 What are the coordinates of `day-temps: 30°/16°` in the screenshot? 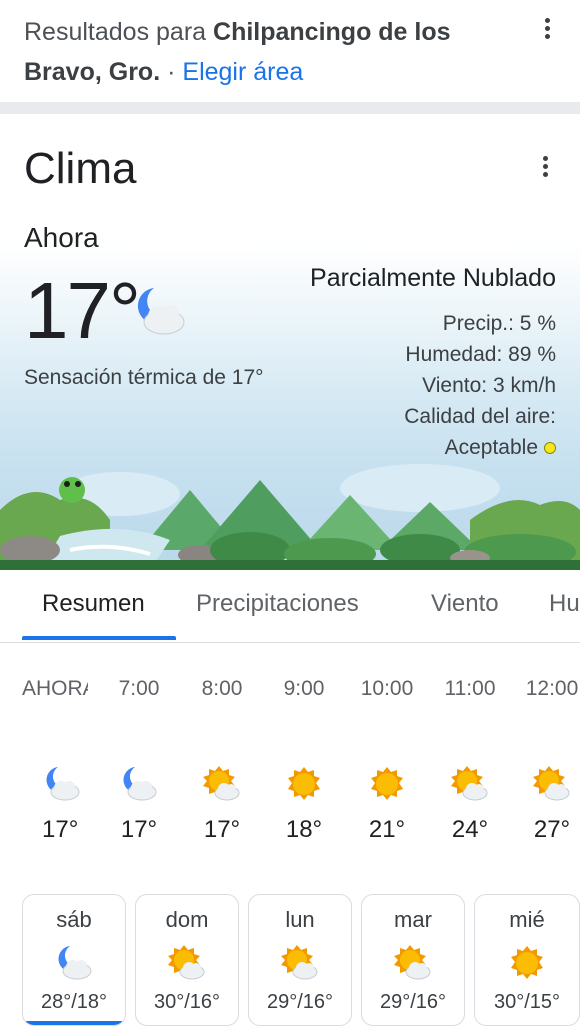 It's located at (187, 1002).